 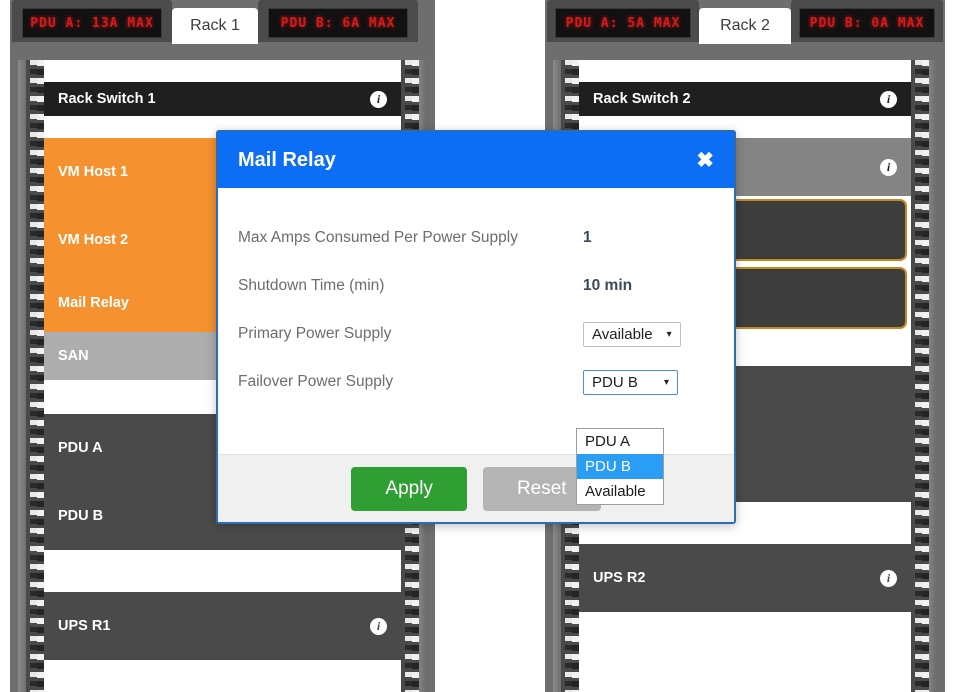 I want to click on rack-unit-label: UPS R2, so click(x=619, y=578).